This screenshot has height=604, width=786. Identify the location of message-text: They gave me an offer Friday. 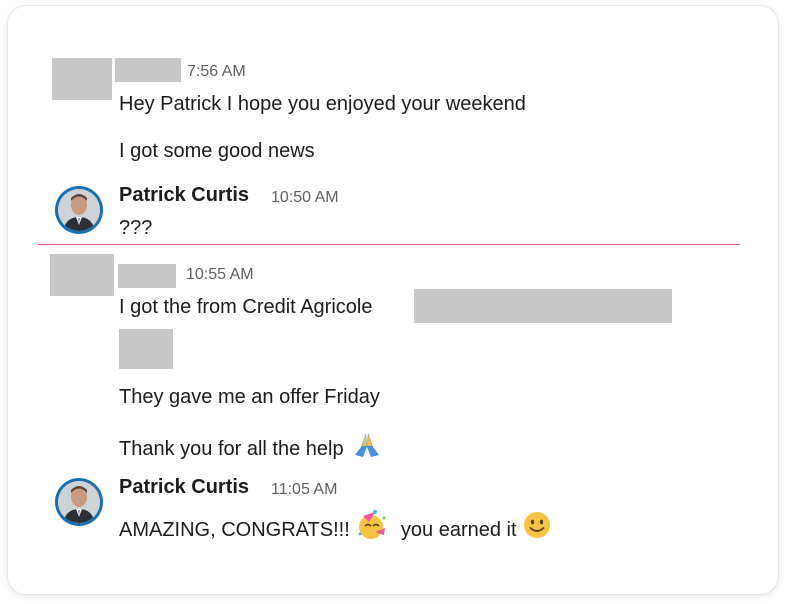
(249, 397).